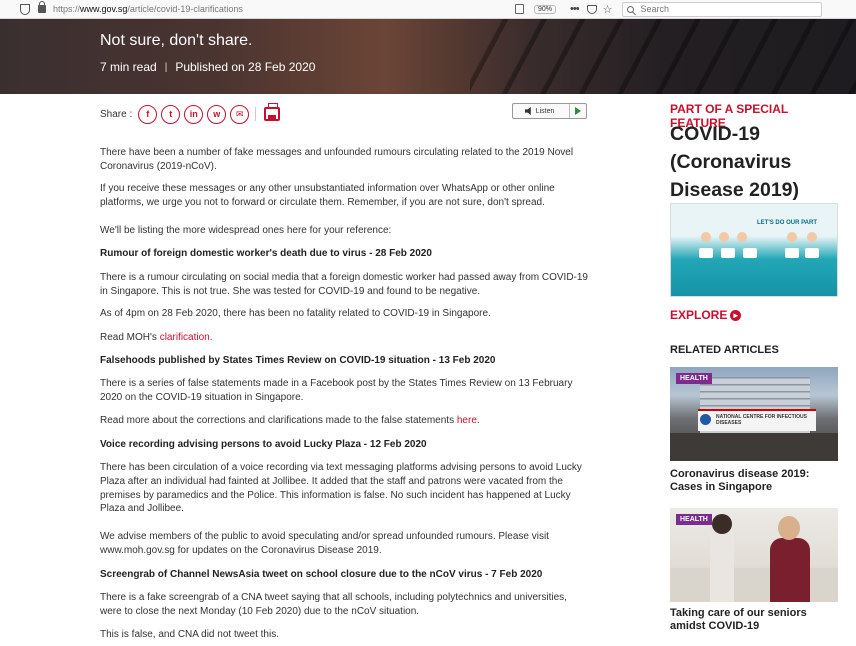 The image size is (856, 646). Describe the element at coordinates (761, 420) in the screenshot. I see `building-sign-text: NATIONAL CENTRE FOR INFECTIOUS DISEASES` at that location.